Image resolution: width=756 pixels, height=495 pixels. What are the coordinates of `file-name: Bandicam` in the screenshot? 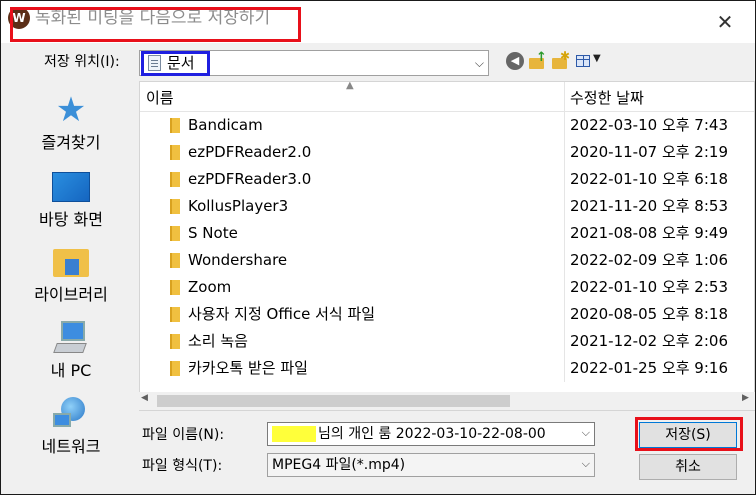 It's located at (225, 125).